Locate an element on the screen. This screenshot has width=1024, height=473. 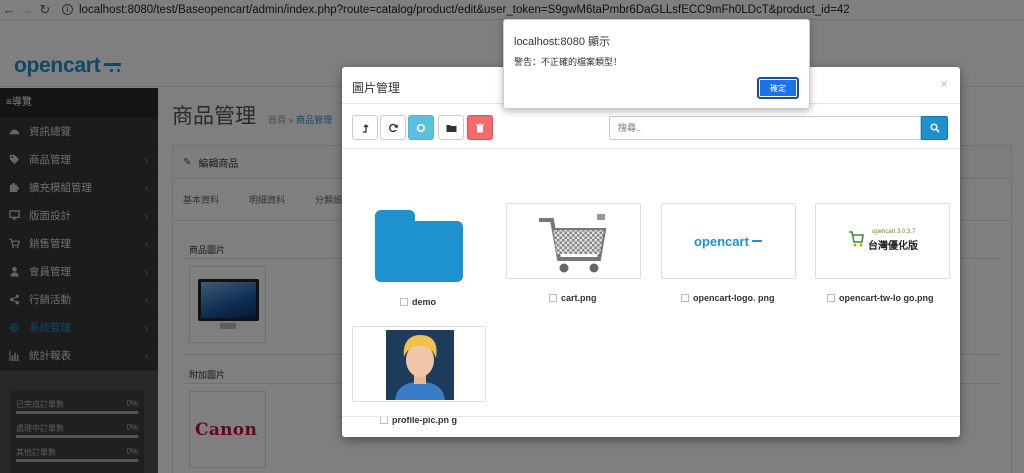
search-button is located at coordinates (934, 128).